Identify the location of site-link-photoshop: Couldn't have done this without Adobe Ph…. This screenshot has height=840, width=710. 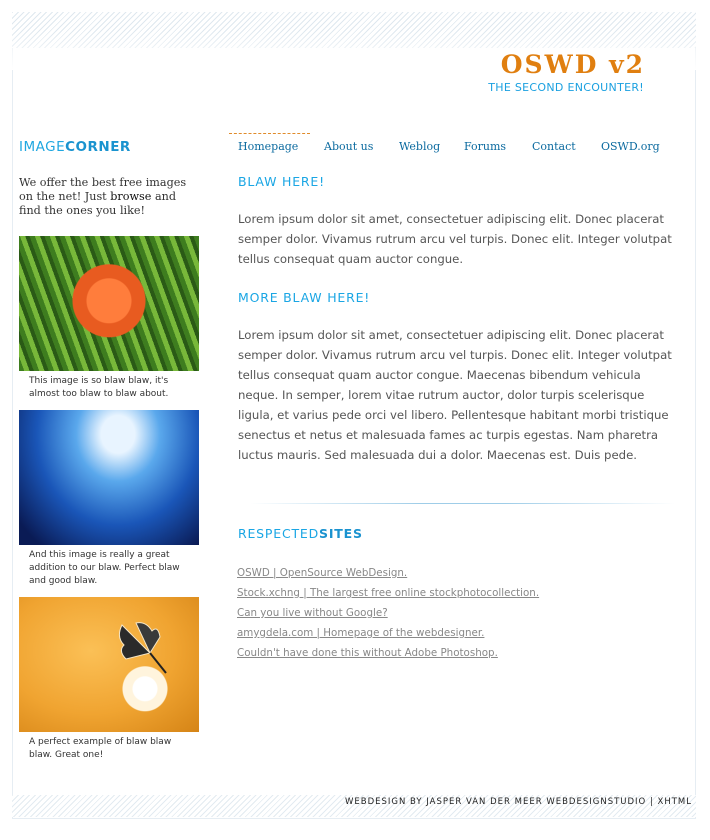
(452, 653).